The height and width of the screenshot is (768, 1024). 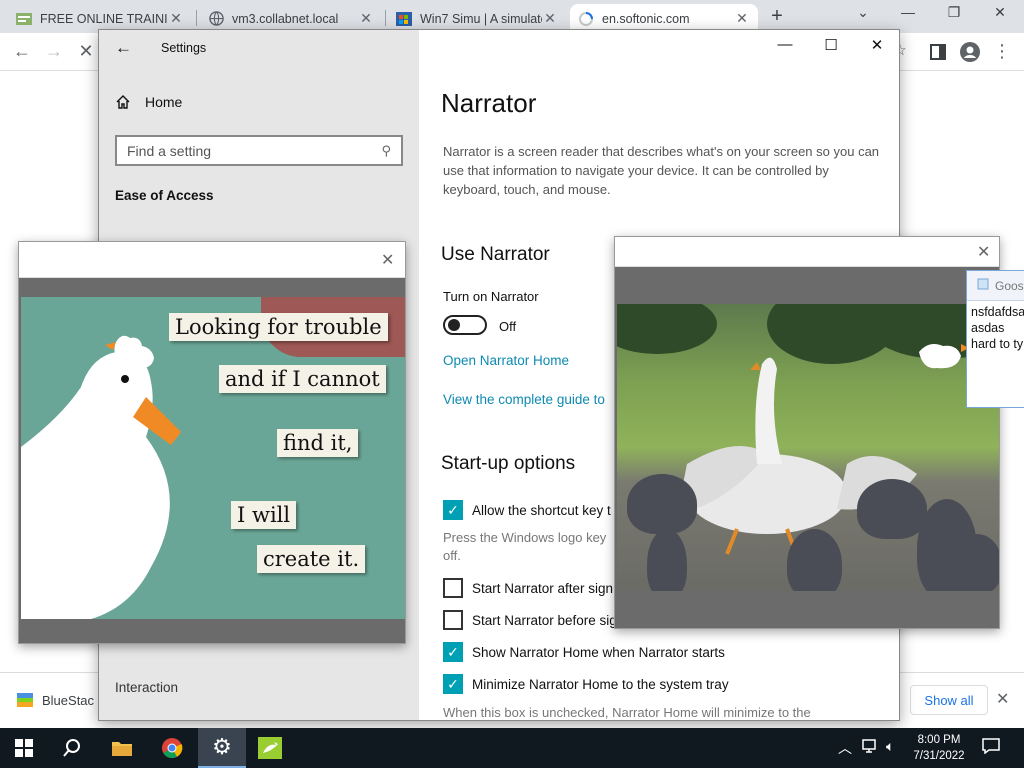 I want to click on window-title: Settings, so click(x=184, y=48).